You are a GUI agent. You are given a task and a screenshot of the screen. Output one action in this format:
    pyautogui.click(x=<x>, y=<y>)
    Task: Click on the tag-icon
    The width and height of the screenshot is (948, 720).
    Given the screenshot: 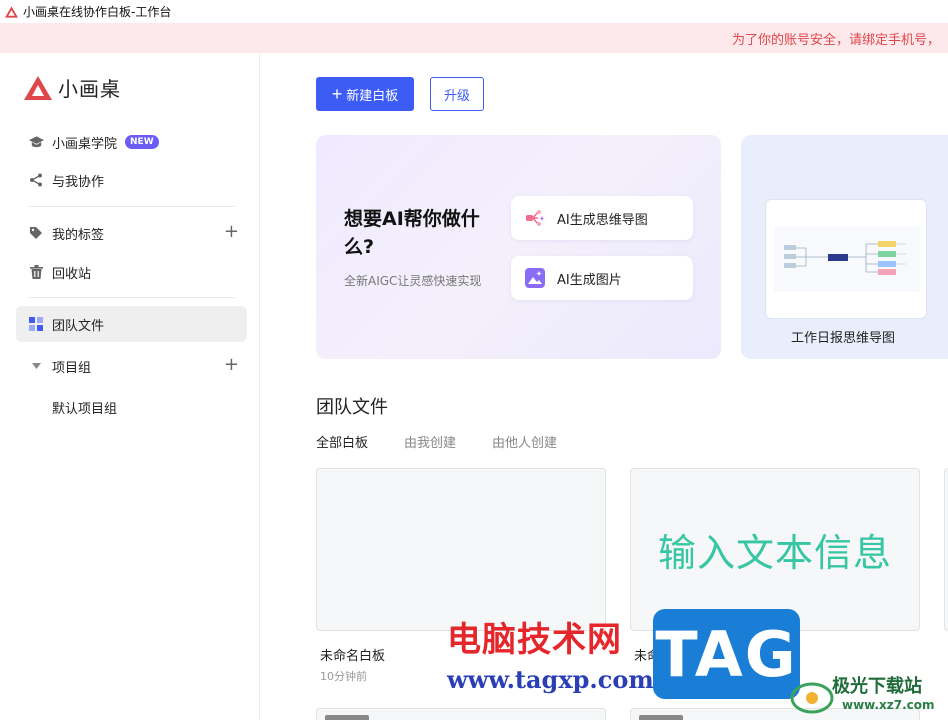 What is the action you would take?
    pyautogui.click(x=36, y=233)
    